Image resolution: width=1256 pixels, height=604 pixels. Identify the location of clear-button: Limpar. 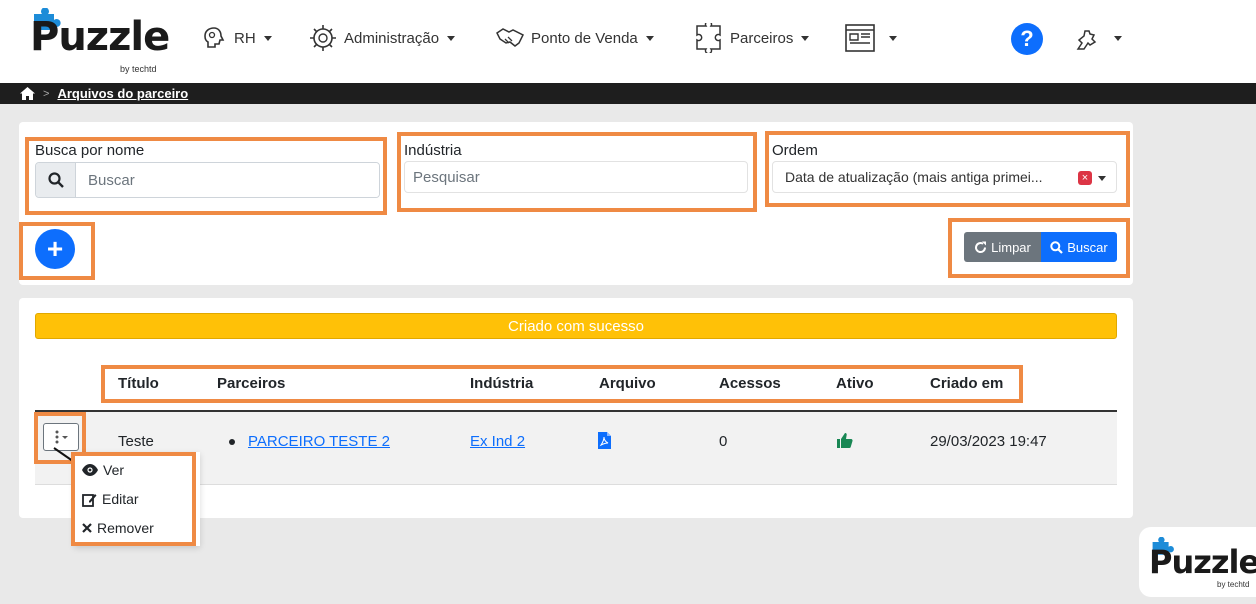
(1002, 247).